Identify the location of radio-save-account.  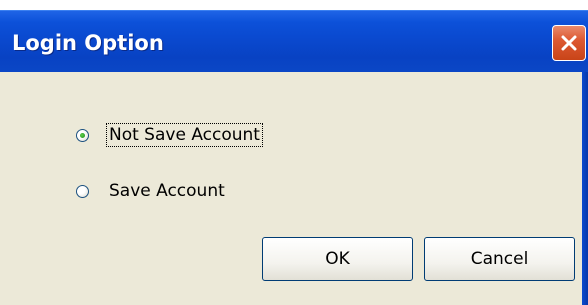
(82, 191).